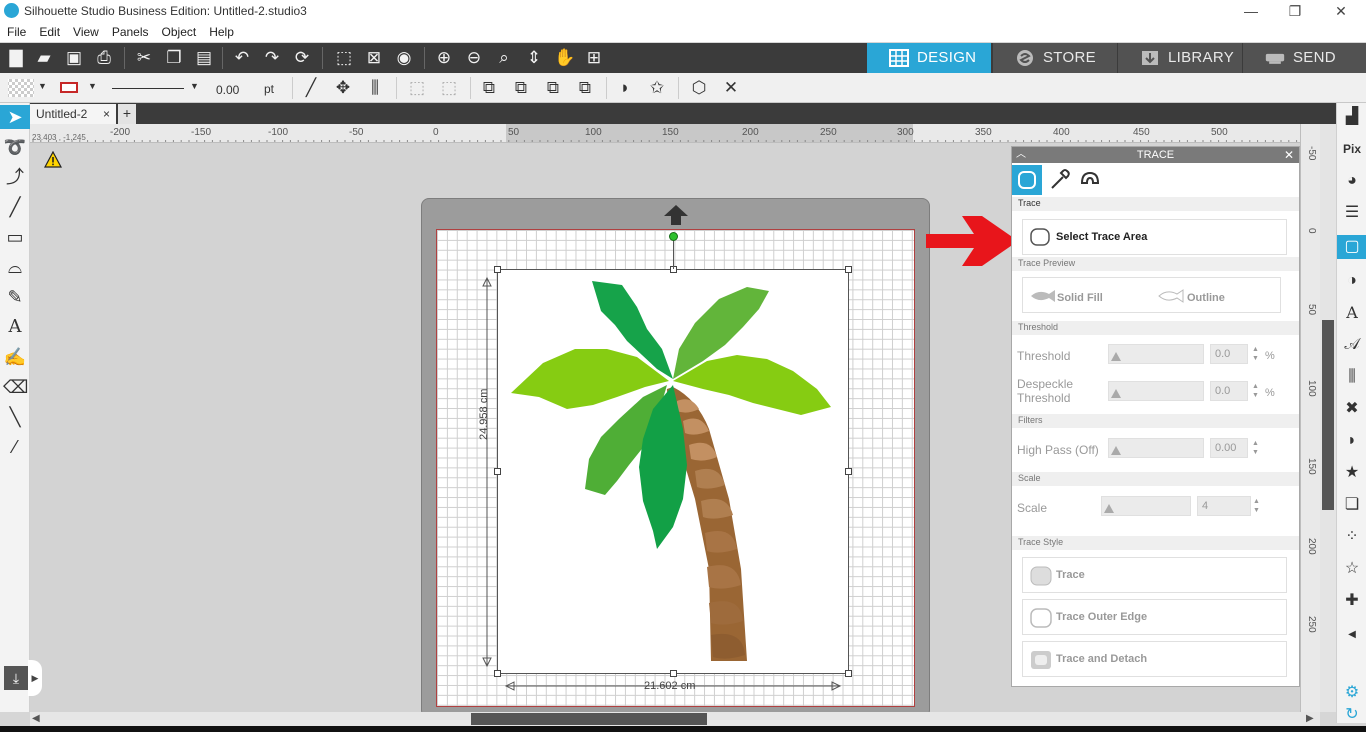 The width and height of the screenshot is (1366, 732). I want to click on text-tool-icon: A, so click(15, 327).